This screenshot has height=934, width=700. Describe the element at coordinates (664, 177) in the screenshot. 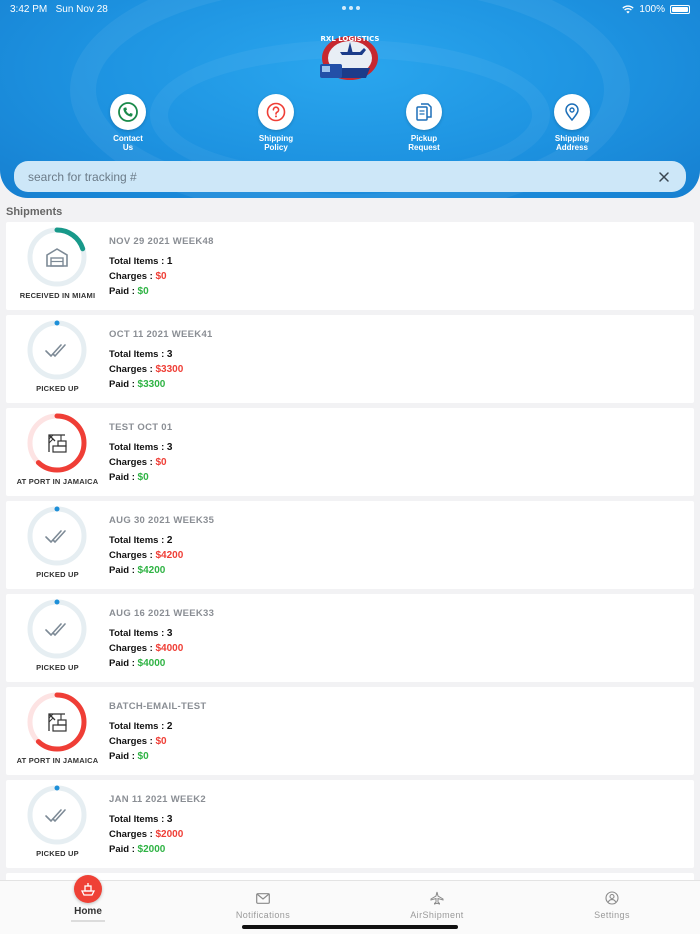

I see `clear-search-icon` at that location.